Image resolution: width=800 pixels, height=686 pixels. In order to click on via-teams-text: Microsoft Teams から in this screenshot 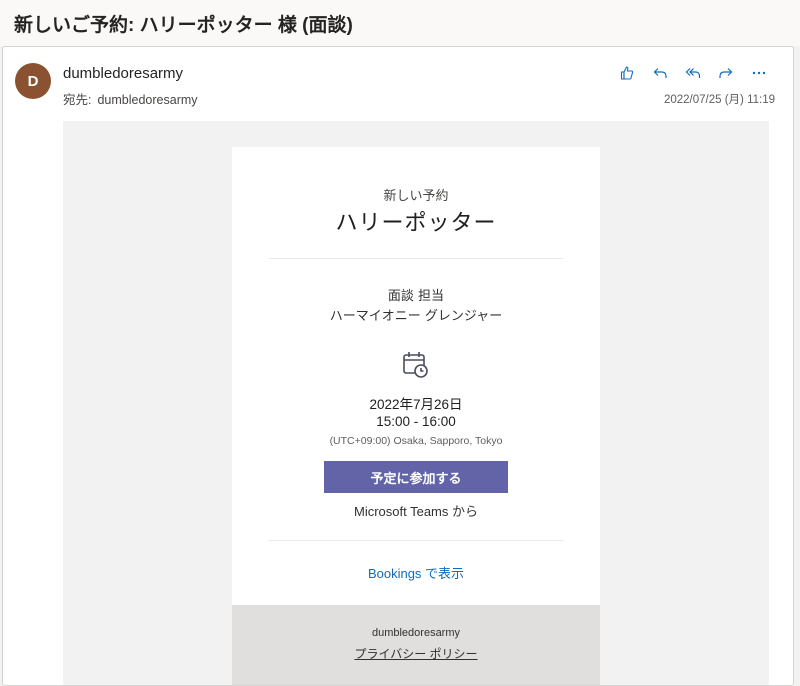, I will do `click(415, 511)`.